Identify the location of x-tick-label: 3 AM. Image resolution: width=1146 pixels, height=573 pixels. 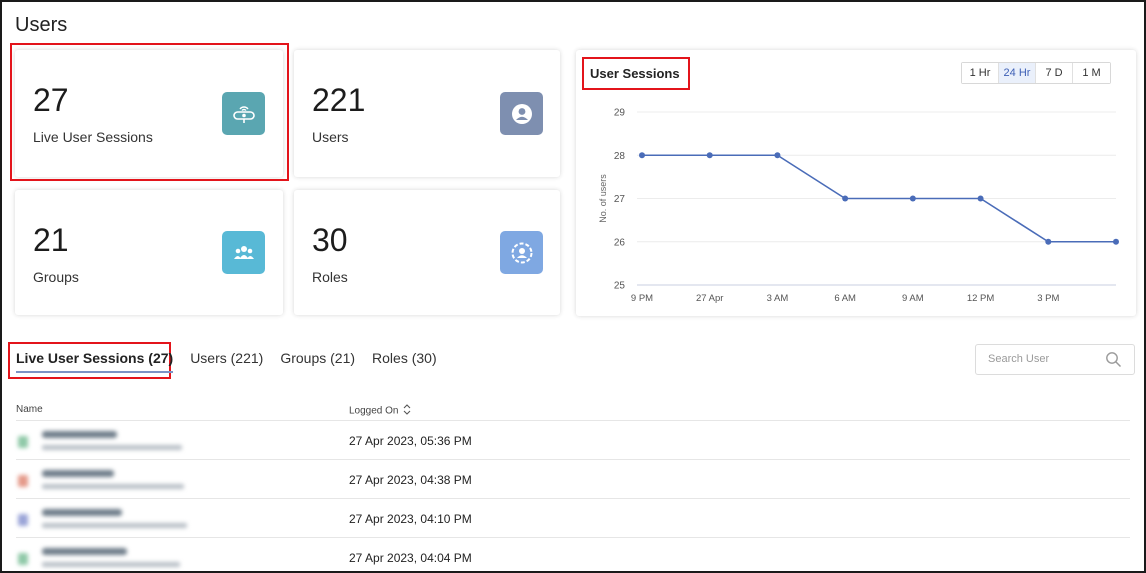
(778, 298).